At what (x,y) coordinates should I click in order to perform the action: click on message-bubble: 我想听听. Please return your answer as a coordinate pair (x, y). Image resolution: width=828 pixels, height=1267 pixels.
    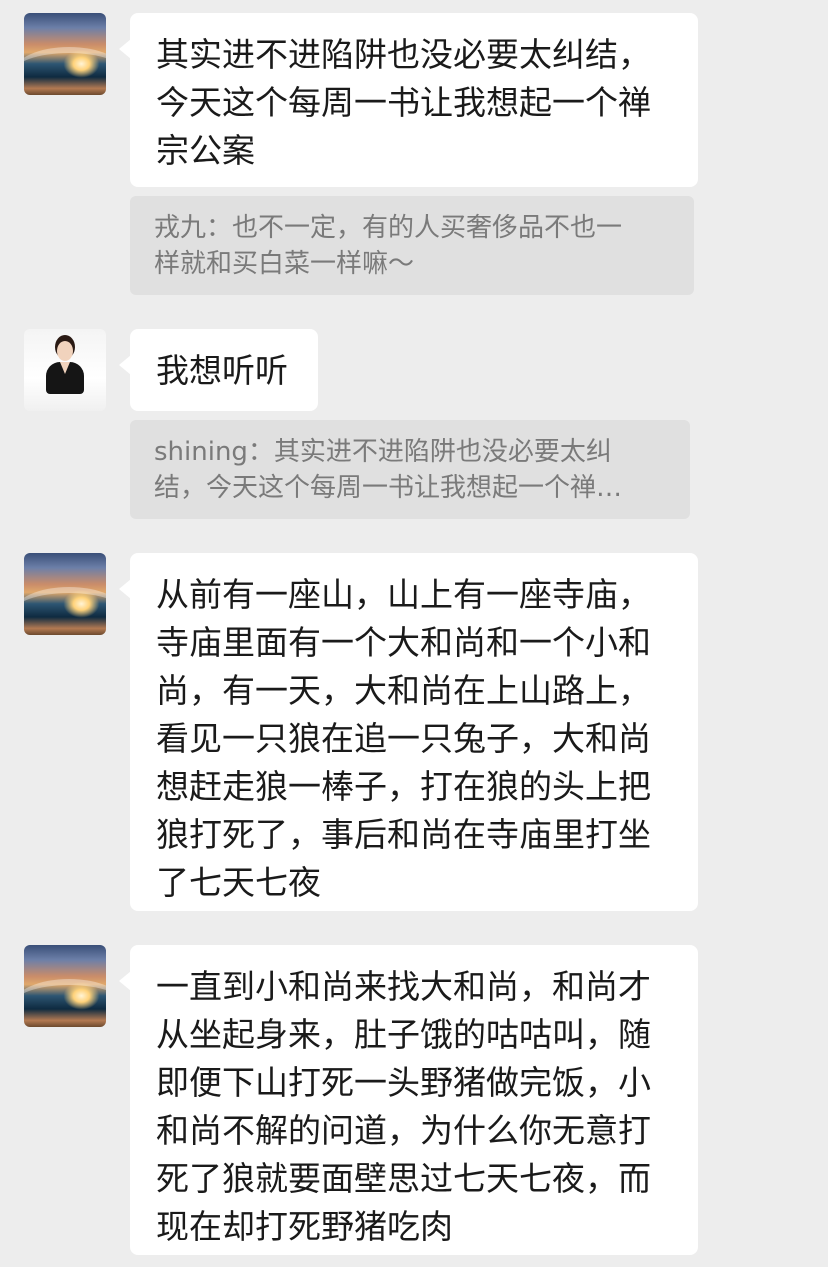
    Looking at the image, I should click on (218, 370).